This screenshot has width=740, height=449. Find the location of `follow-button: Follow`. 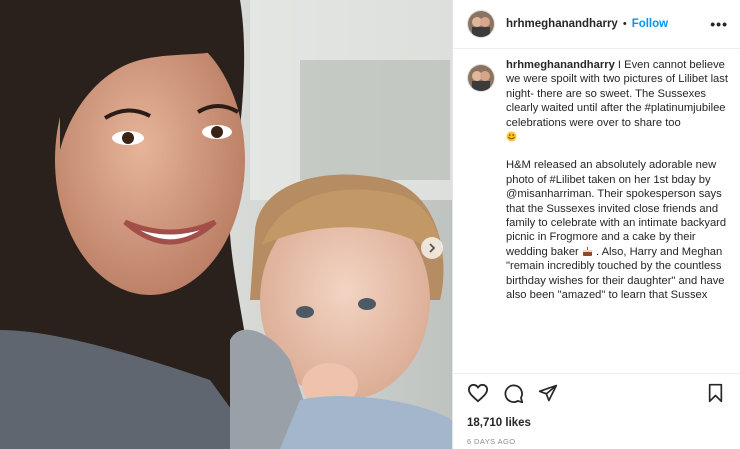

follow-button: Follow is located at coordinates (650, 24).